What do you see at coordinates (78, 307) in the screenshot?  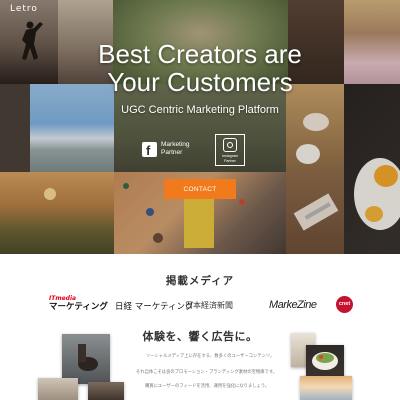 I see `itmedia-logo-bottom: マーケティング` at bounding box center [78, 307].